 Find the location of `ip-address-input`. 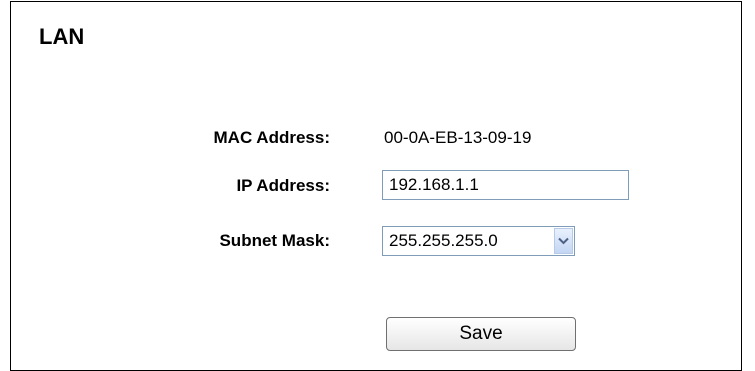

ip-address-input is located at coordinates (505, 185).